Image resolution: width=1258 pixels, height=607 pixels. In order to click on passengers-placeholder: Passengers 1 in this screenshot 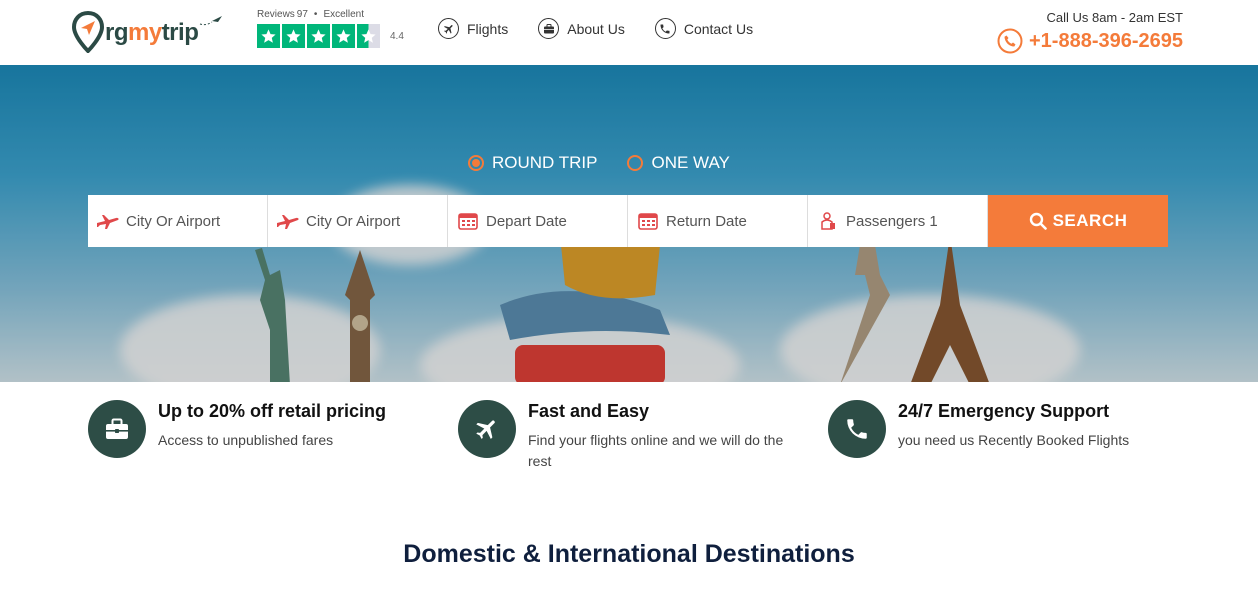, I will do `click(892, 221)`.